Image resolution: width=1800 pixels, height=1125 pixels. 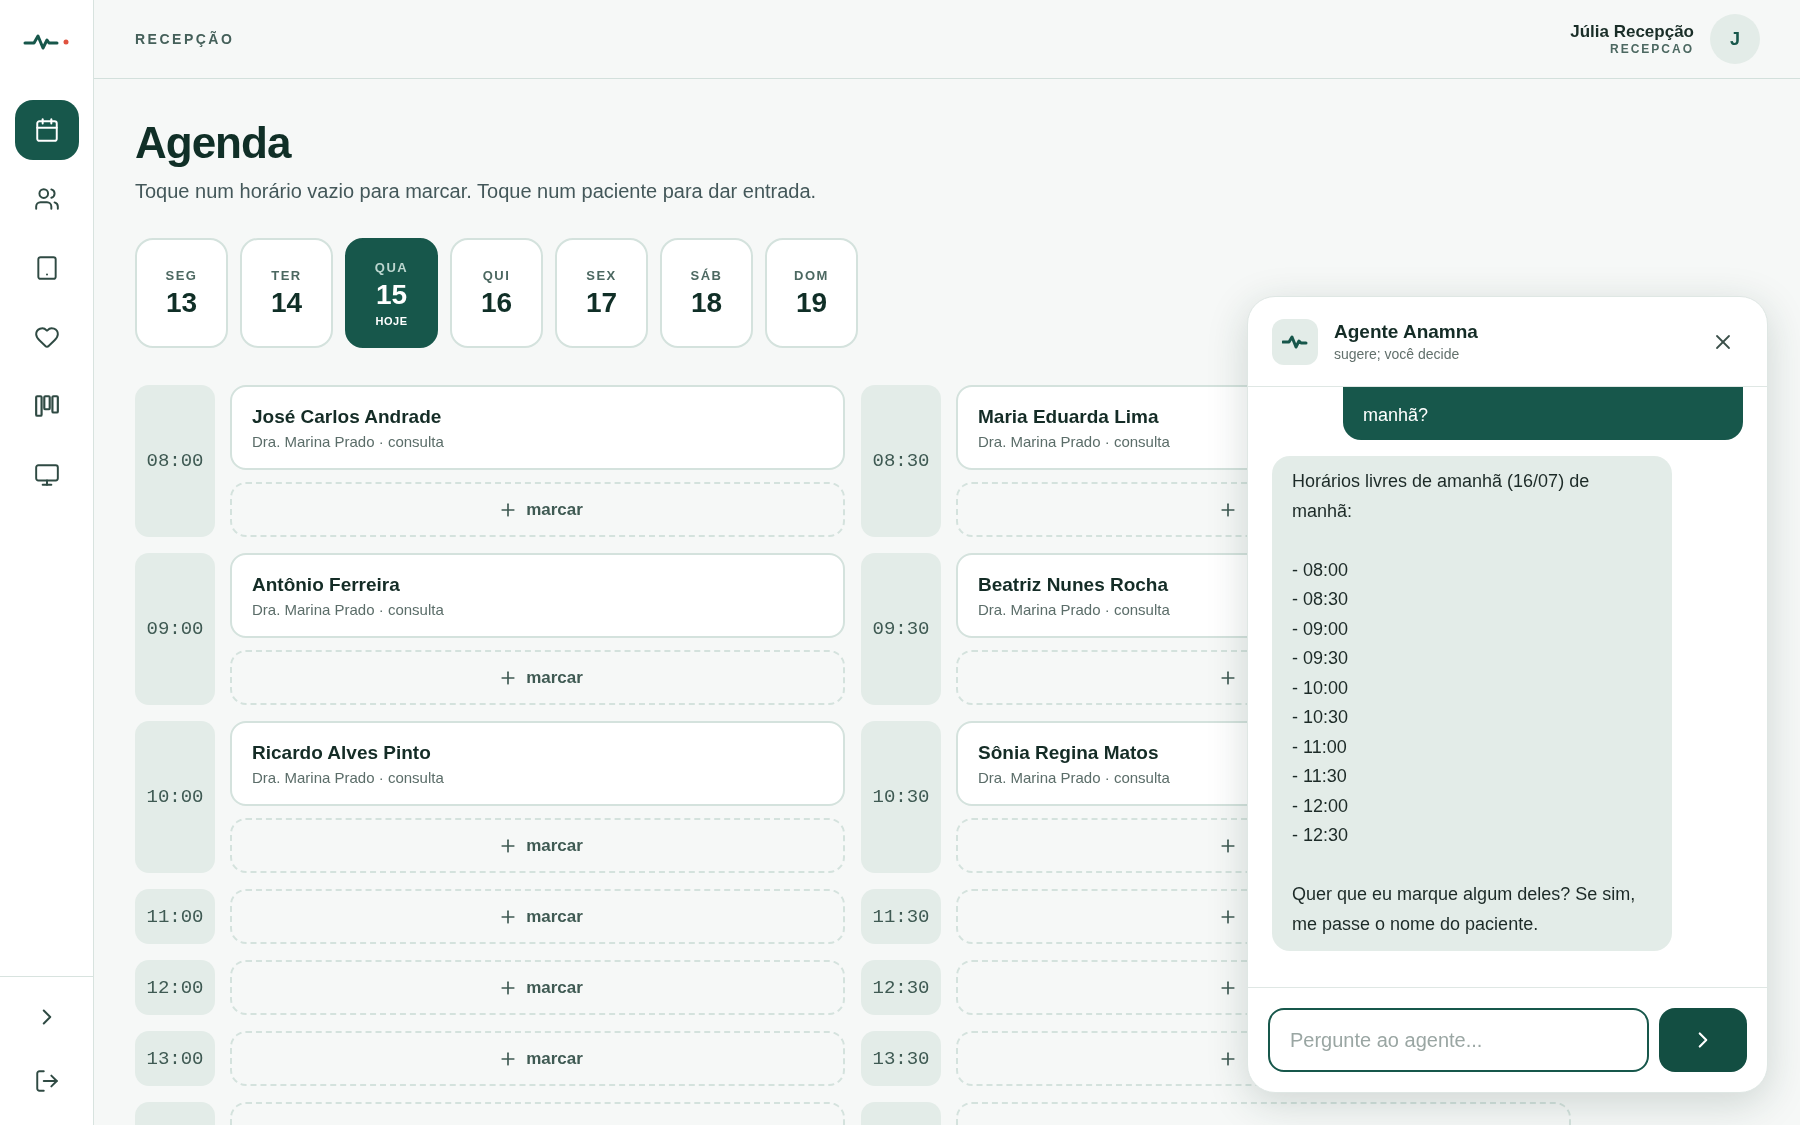 What do you see at coordinates (286, 293) in the screenshot?
I see `day-tab: TER 14` at bounding box center [286, 293].